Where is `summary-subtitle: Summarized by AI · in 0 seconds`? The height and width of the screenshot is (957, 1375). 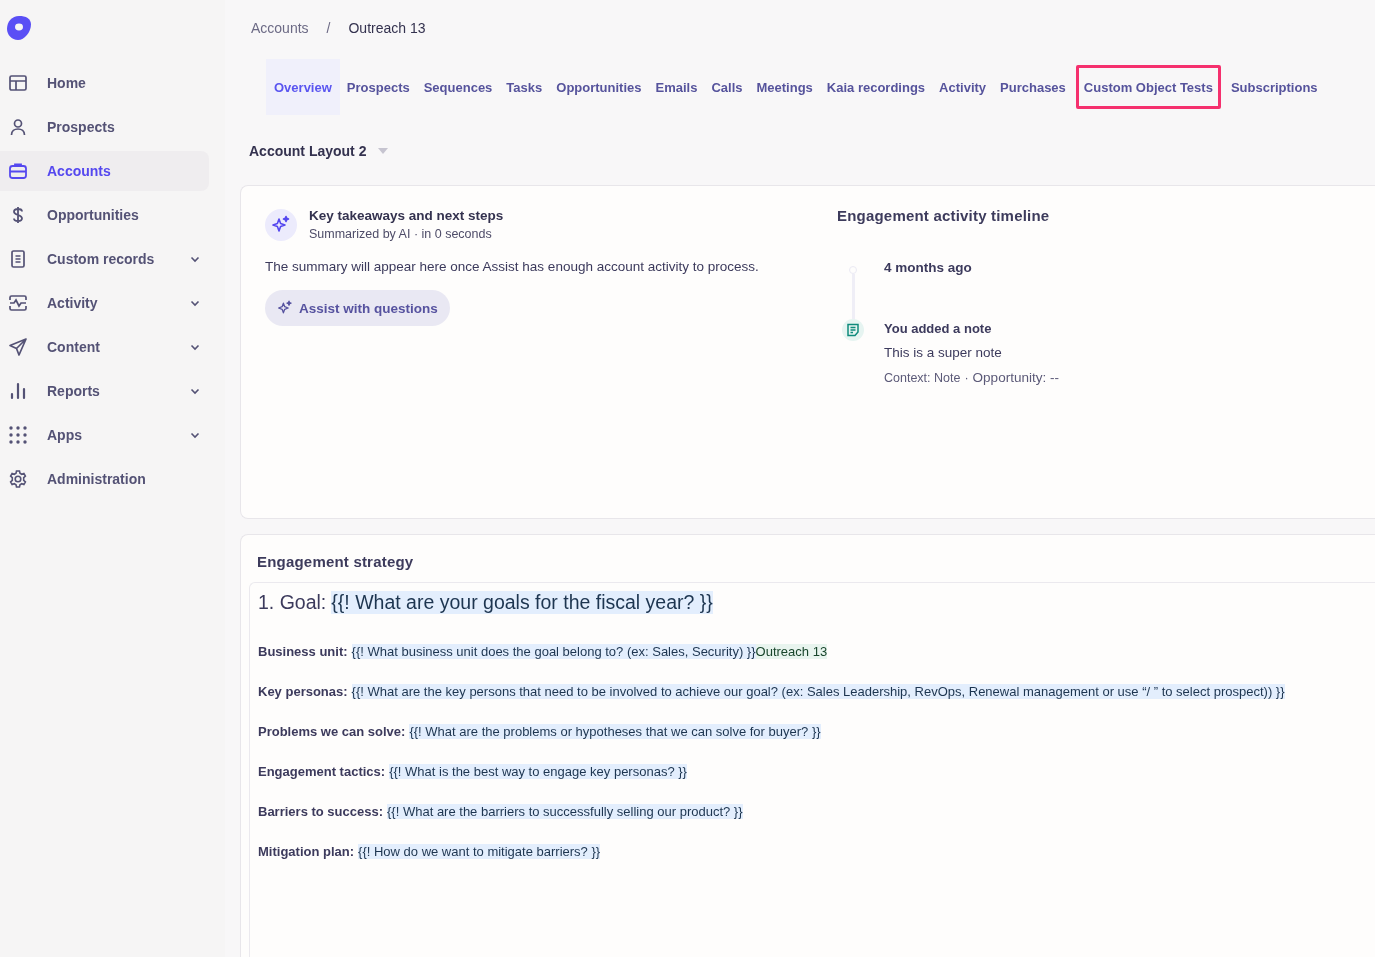
summary-subtitle: Summarized by AI · in 0 seconds is located at coordinates (401, 234).